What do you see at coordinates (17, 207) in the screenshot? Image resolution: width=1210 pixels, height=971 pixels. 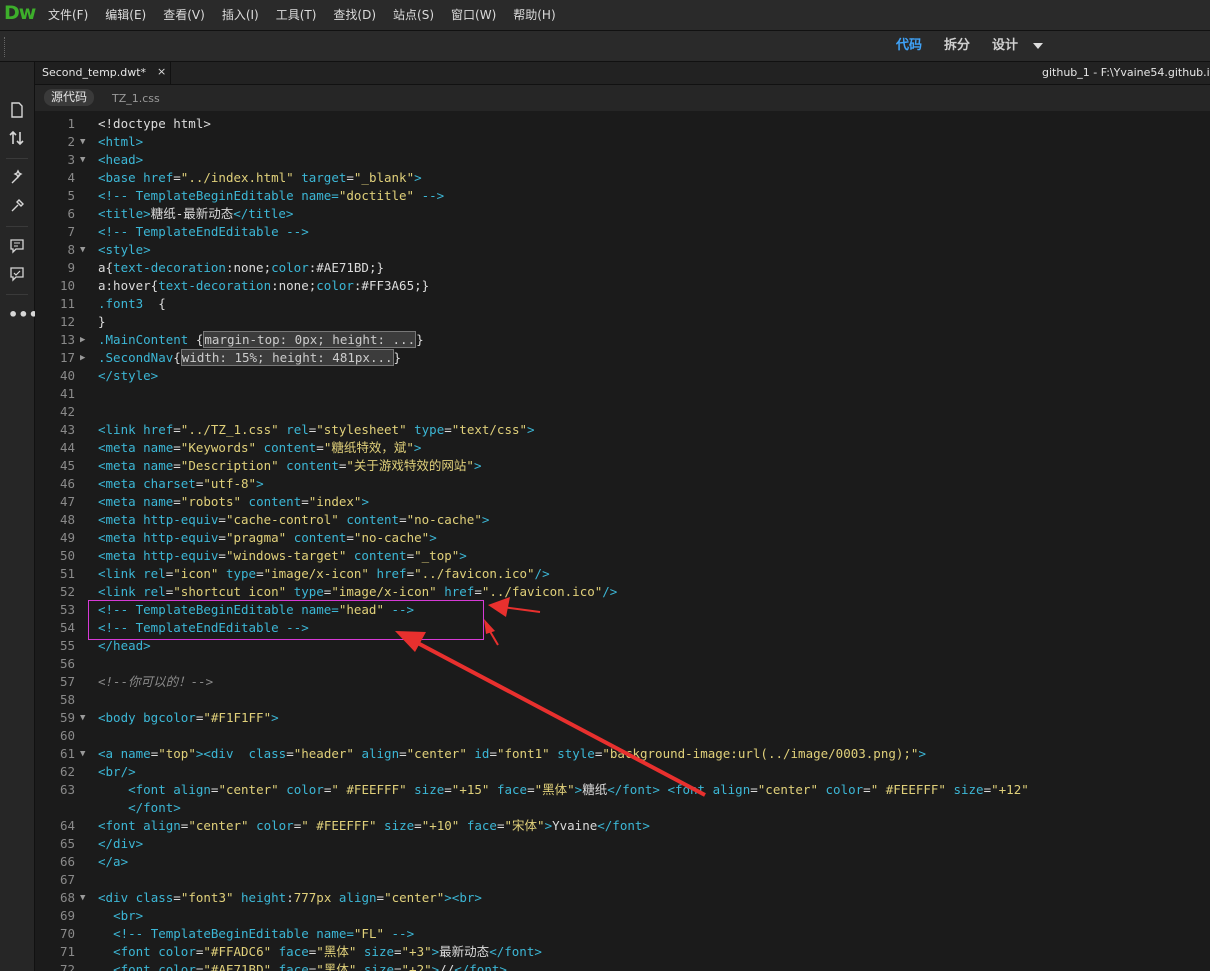 I see `eyedropper-icon` at bounding box center [17, 207].